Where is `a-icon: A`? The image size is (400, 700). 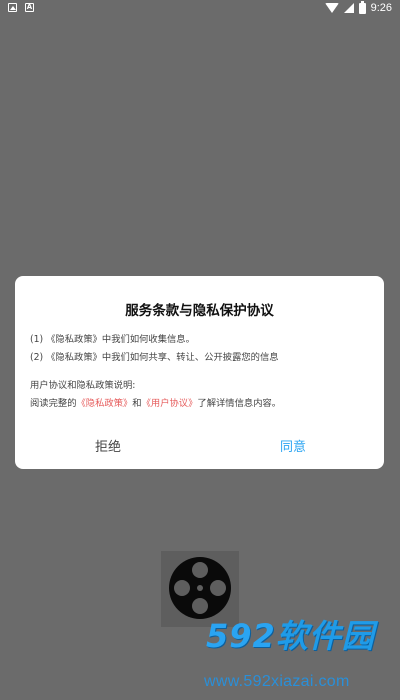 a-icon: A is located at coordinates (29, 7).